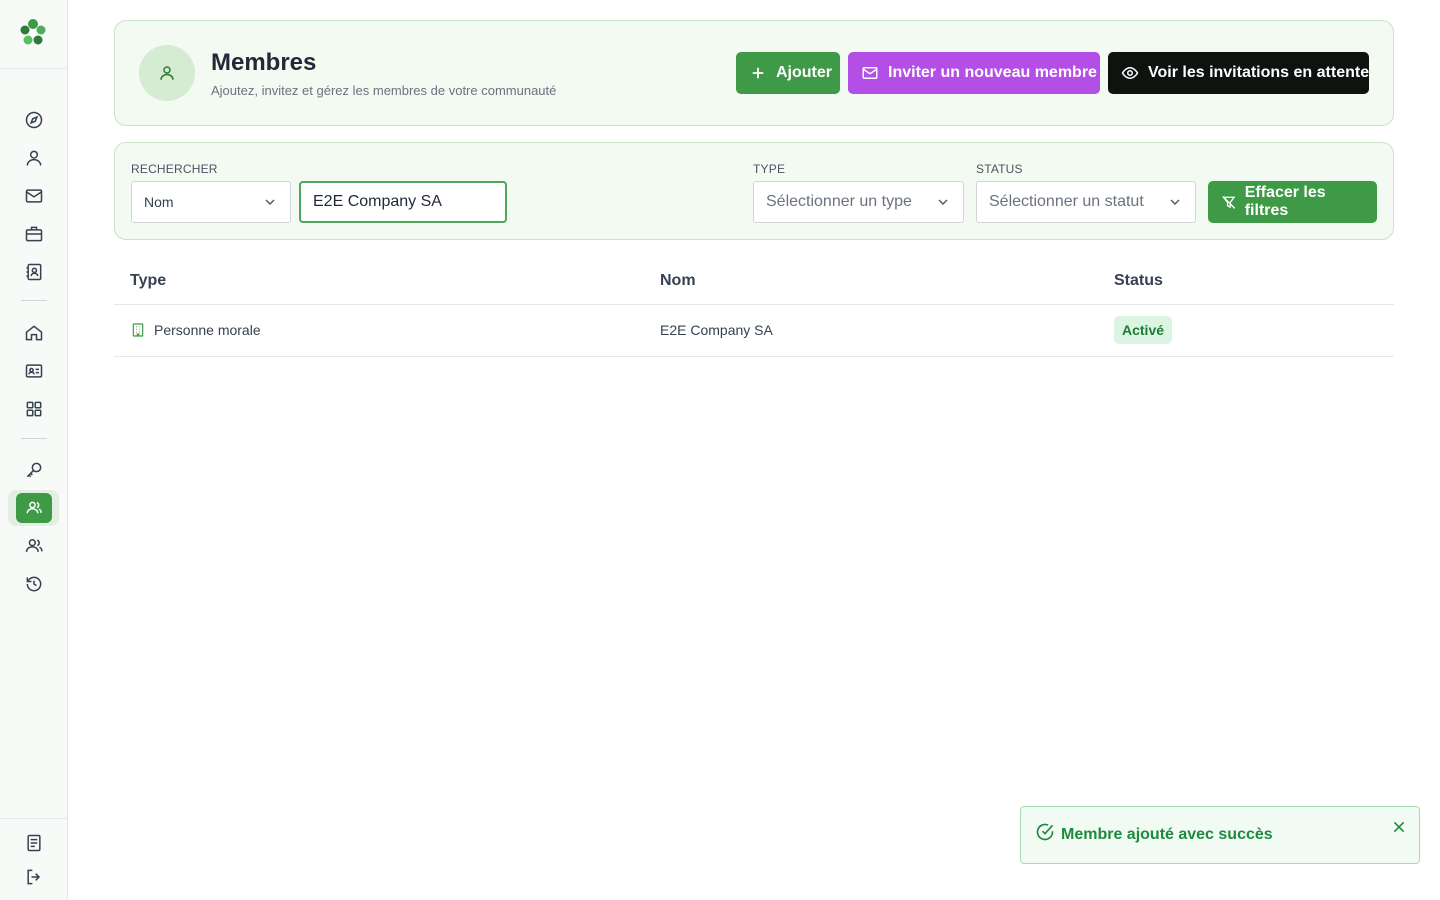 The image size is (1440, 900). Describe the element at coordinates (758, 73) in the screenshot. I see `plus-icon` at that location.